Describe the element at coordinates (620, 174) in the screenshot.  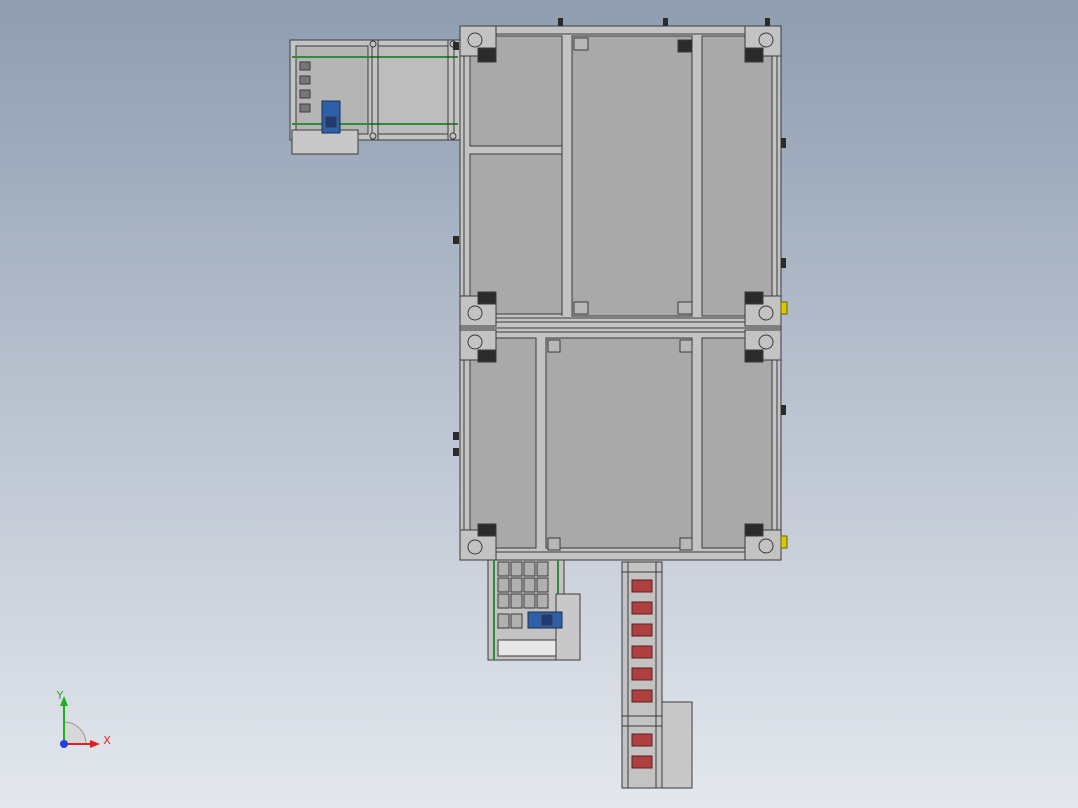
I see `upper-module` at that location.